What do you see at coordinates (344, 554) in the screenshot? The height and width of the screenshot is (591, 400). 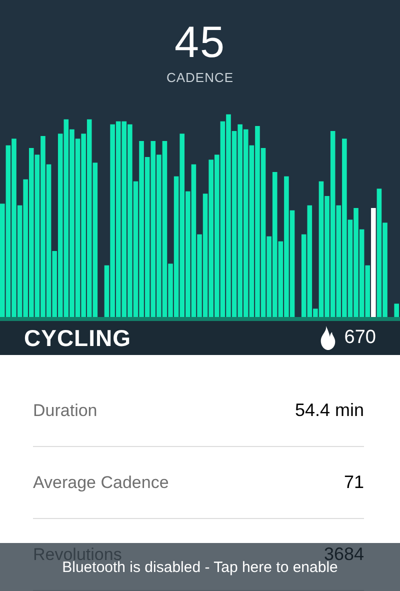 I see `stat-value: 3684` at bounding box center [344, 554].